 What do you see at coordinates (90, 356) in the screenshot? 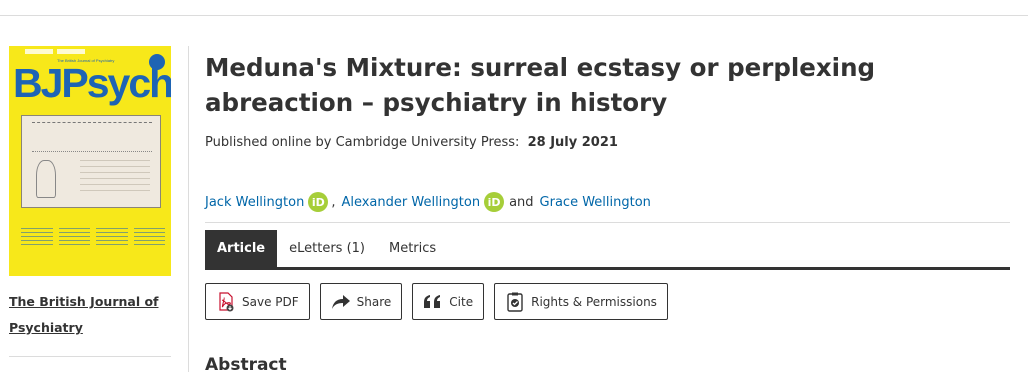
I see `sidebar-divider` at bounding box center [90, 356].